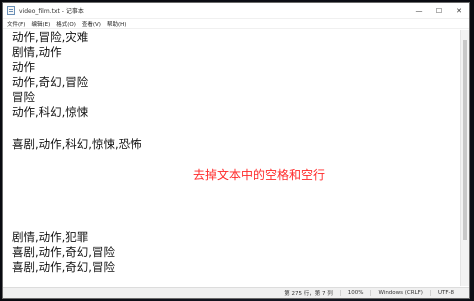 The image size is (474, 301). I want to click on line-ending: Windows (CRLF), so click(399, 293).